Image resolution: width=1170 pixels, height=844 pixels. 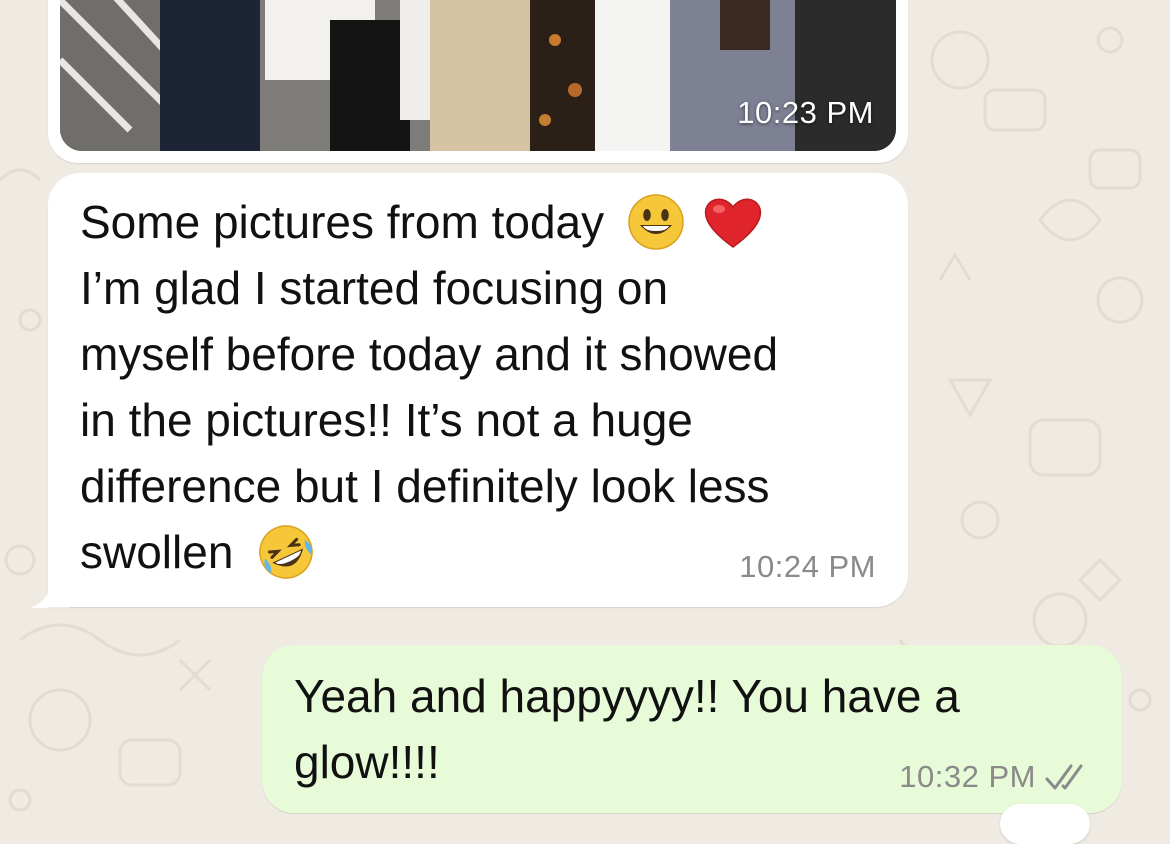 I want to click on message-line: I’m glad I started focusing on, so click(x=374, y=288).